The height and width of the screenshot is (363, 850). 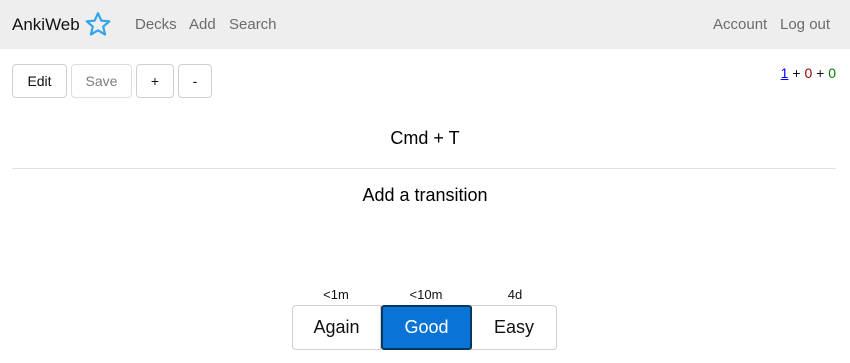 What do you see at coordinates (336, 294) in the screenshot?
I see `again-interval: <1m` at bounding box center [336, 294].